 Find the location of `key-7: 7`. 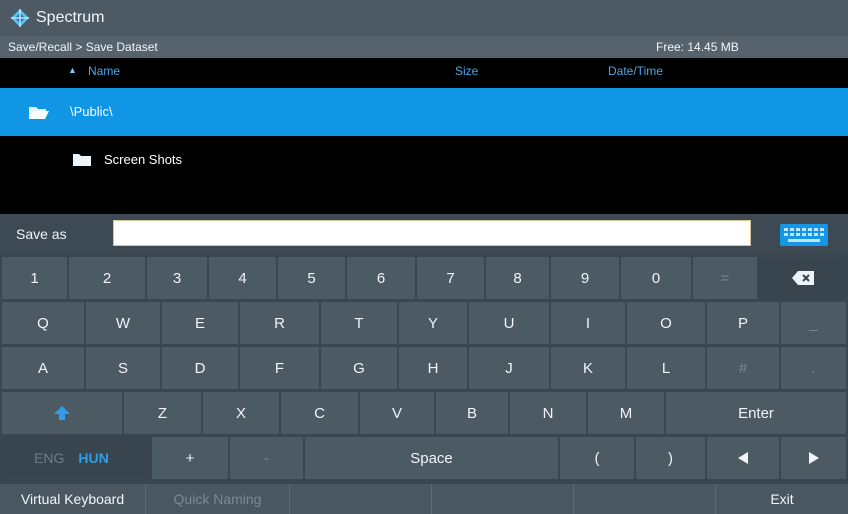

key-7: 7 is located at coordinates (450, 278).